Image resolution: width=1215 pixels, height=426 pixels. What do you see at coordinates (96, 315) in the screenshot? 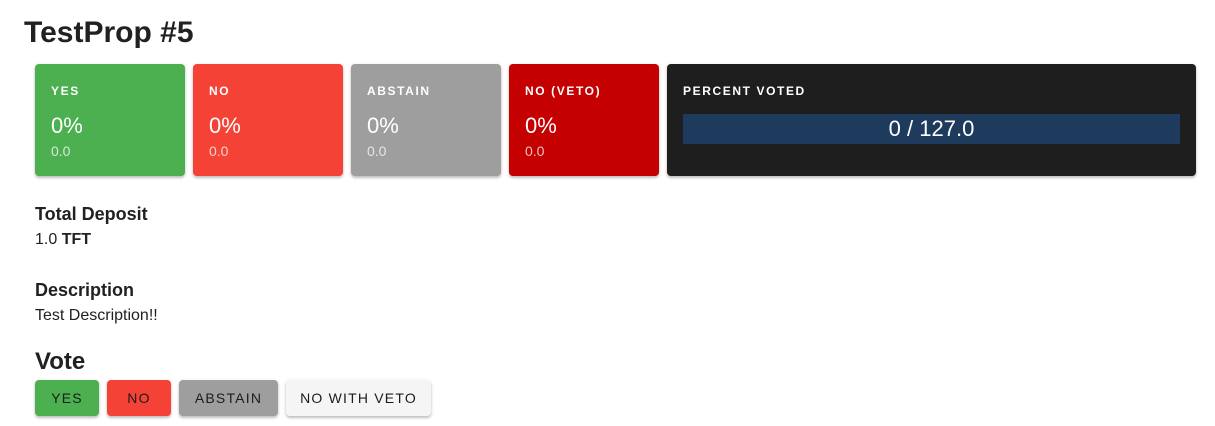
I see `description-text: Test Description!!` at bounding box center [96, 315].